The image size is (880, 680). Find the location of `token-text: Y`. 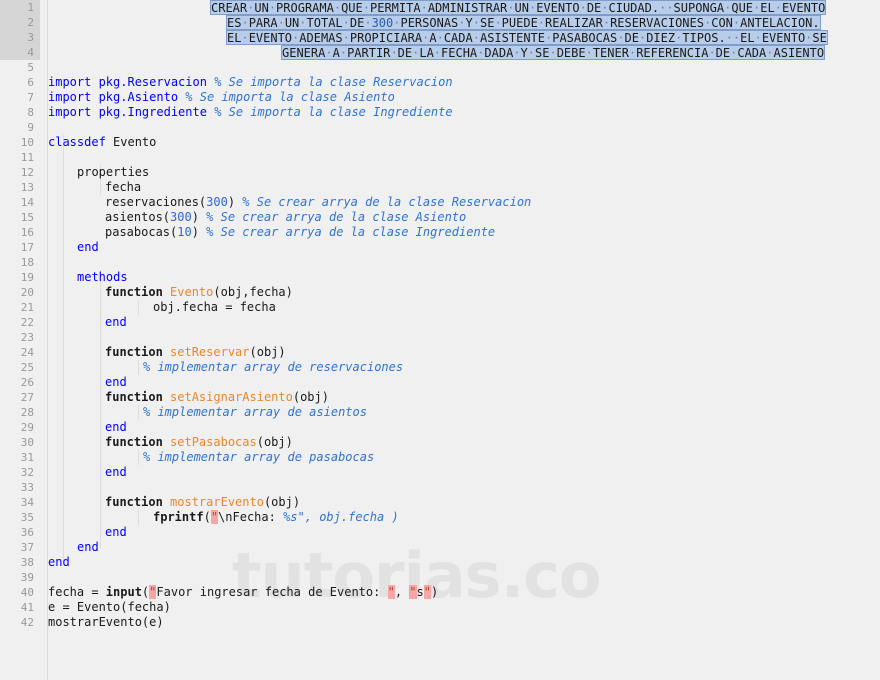

token-text: Y is located at coordinates (469, 23).